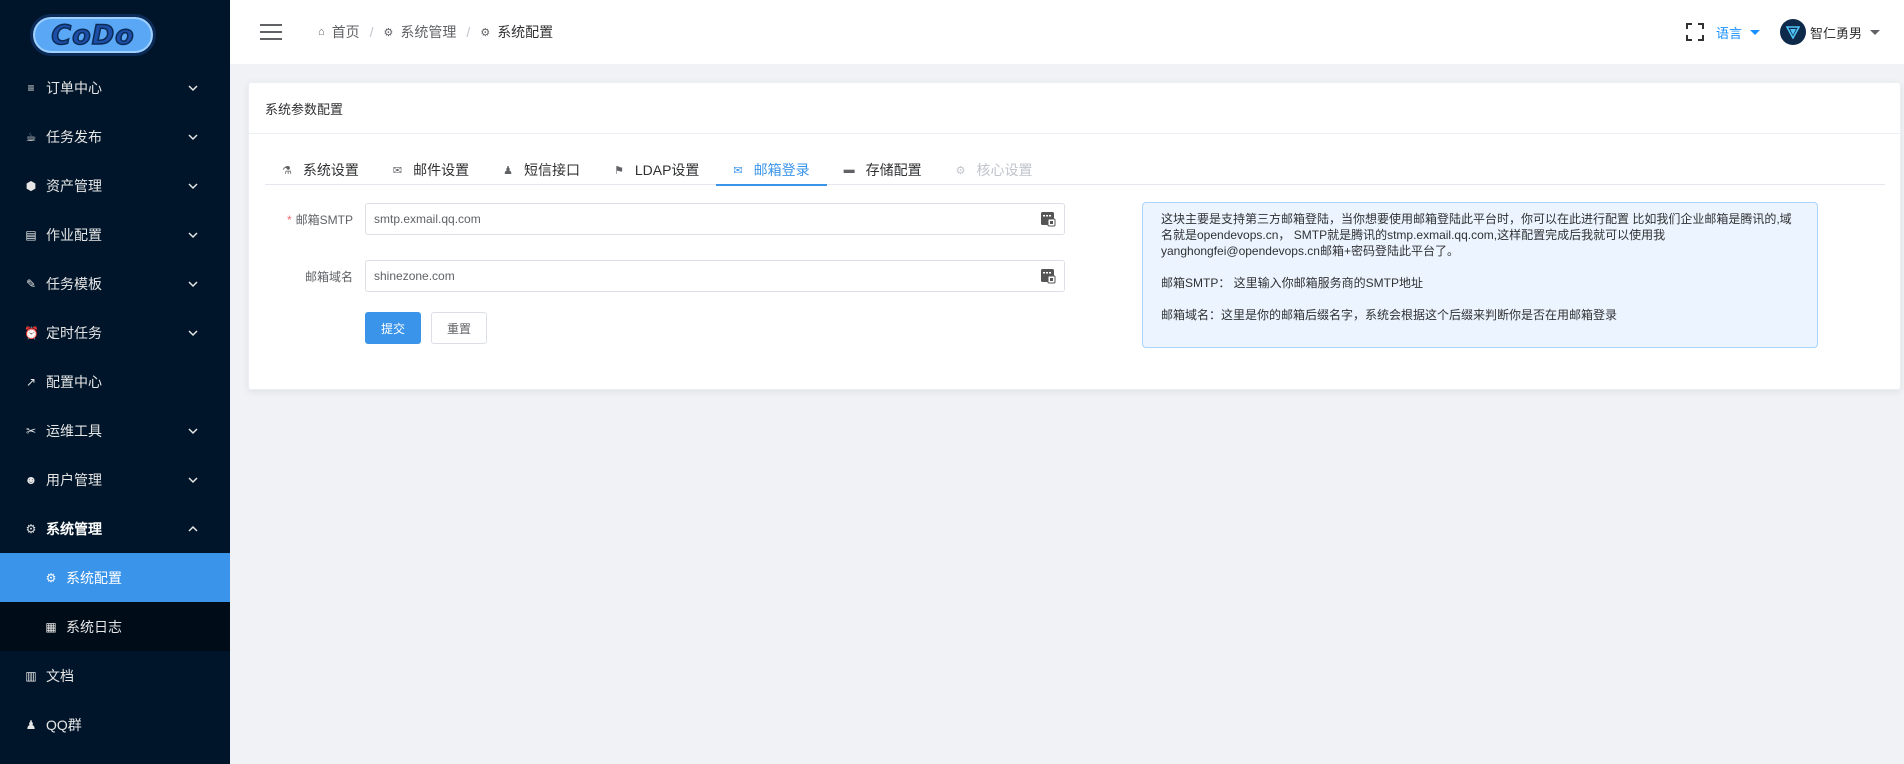 This screenshot has width=1904, height=764. What do you see at coordinates (431, 170) in the screenshot?
I see `tab-1: ✉ 邮件设置` at bounding box center [431, 170].